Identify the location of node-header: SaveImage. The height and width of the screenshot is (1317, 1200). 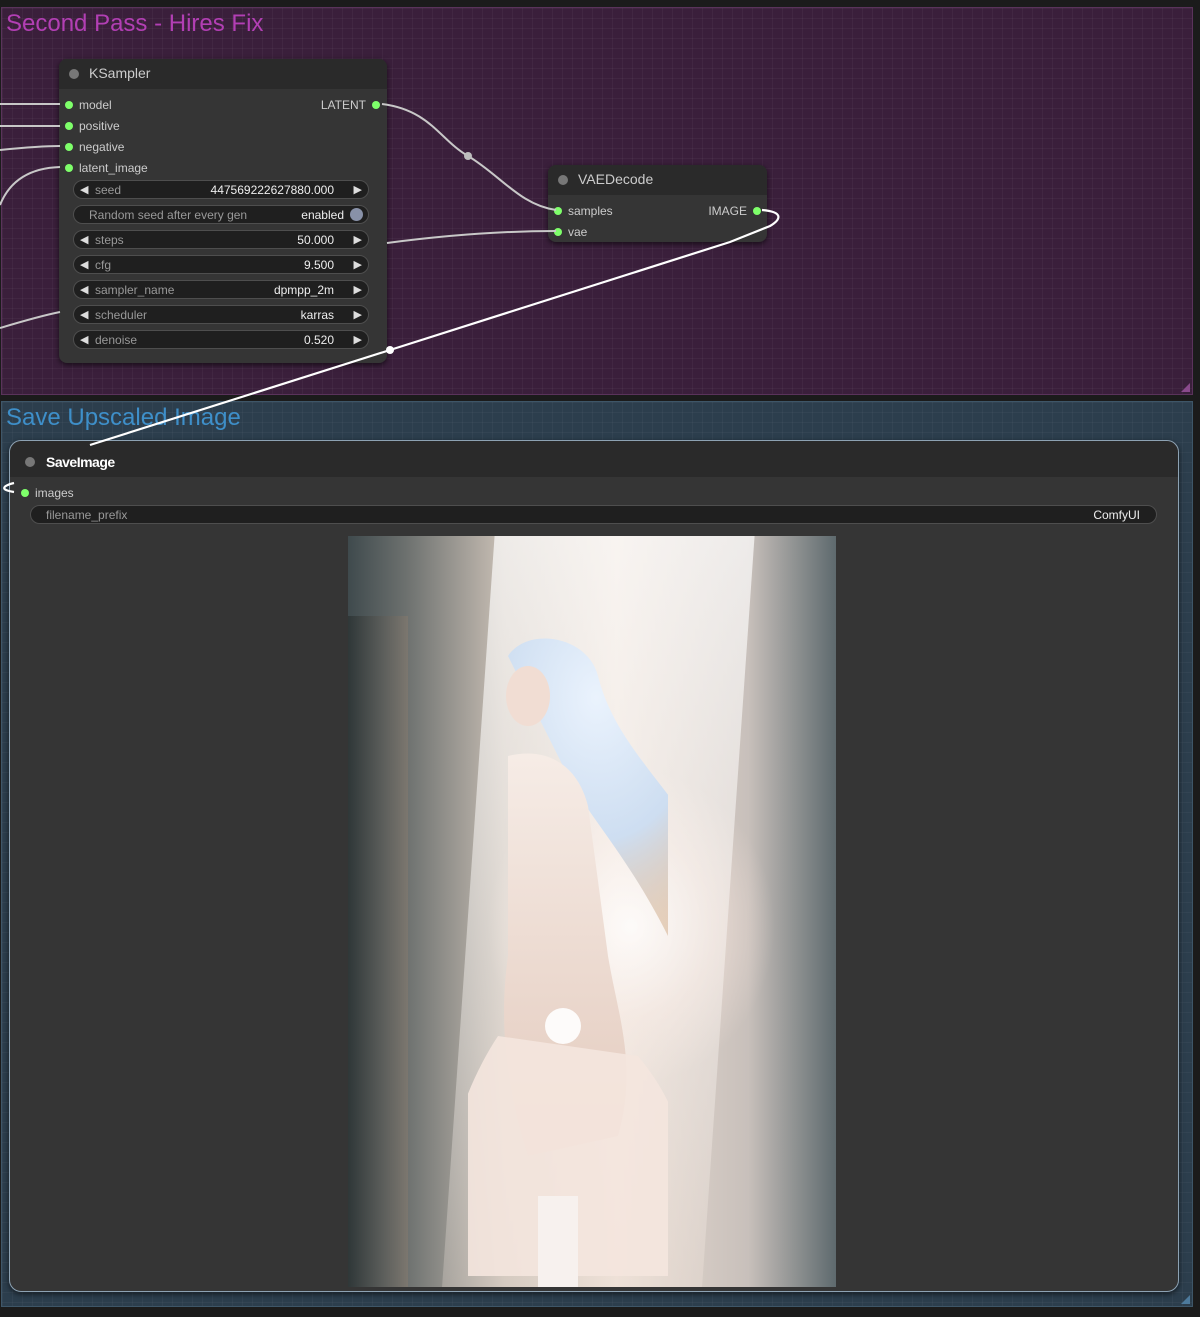
(594, 459).